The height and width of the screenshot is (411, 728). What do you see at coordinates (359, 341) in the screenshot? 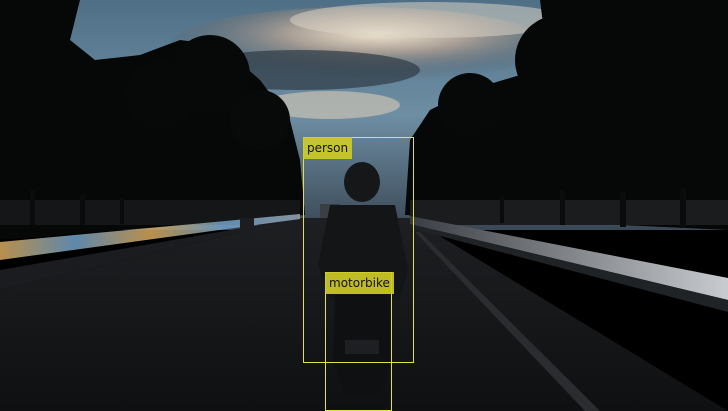
I see `motorbike-bounding-box: motorbike` at bounding box center [359, 341].